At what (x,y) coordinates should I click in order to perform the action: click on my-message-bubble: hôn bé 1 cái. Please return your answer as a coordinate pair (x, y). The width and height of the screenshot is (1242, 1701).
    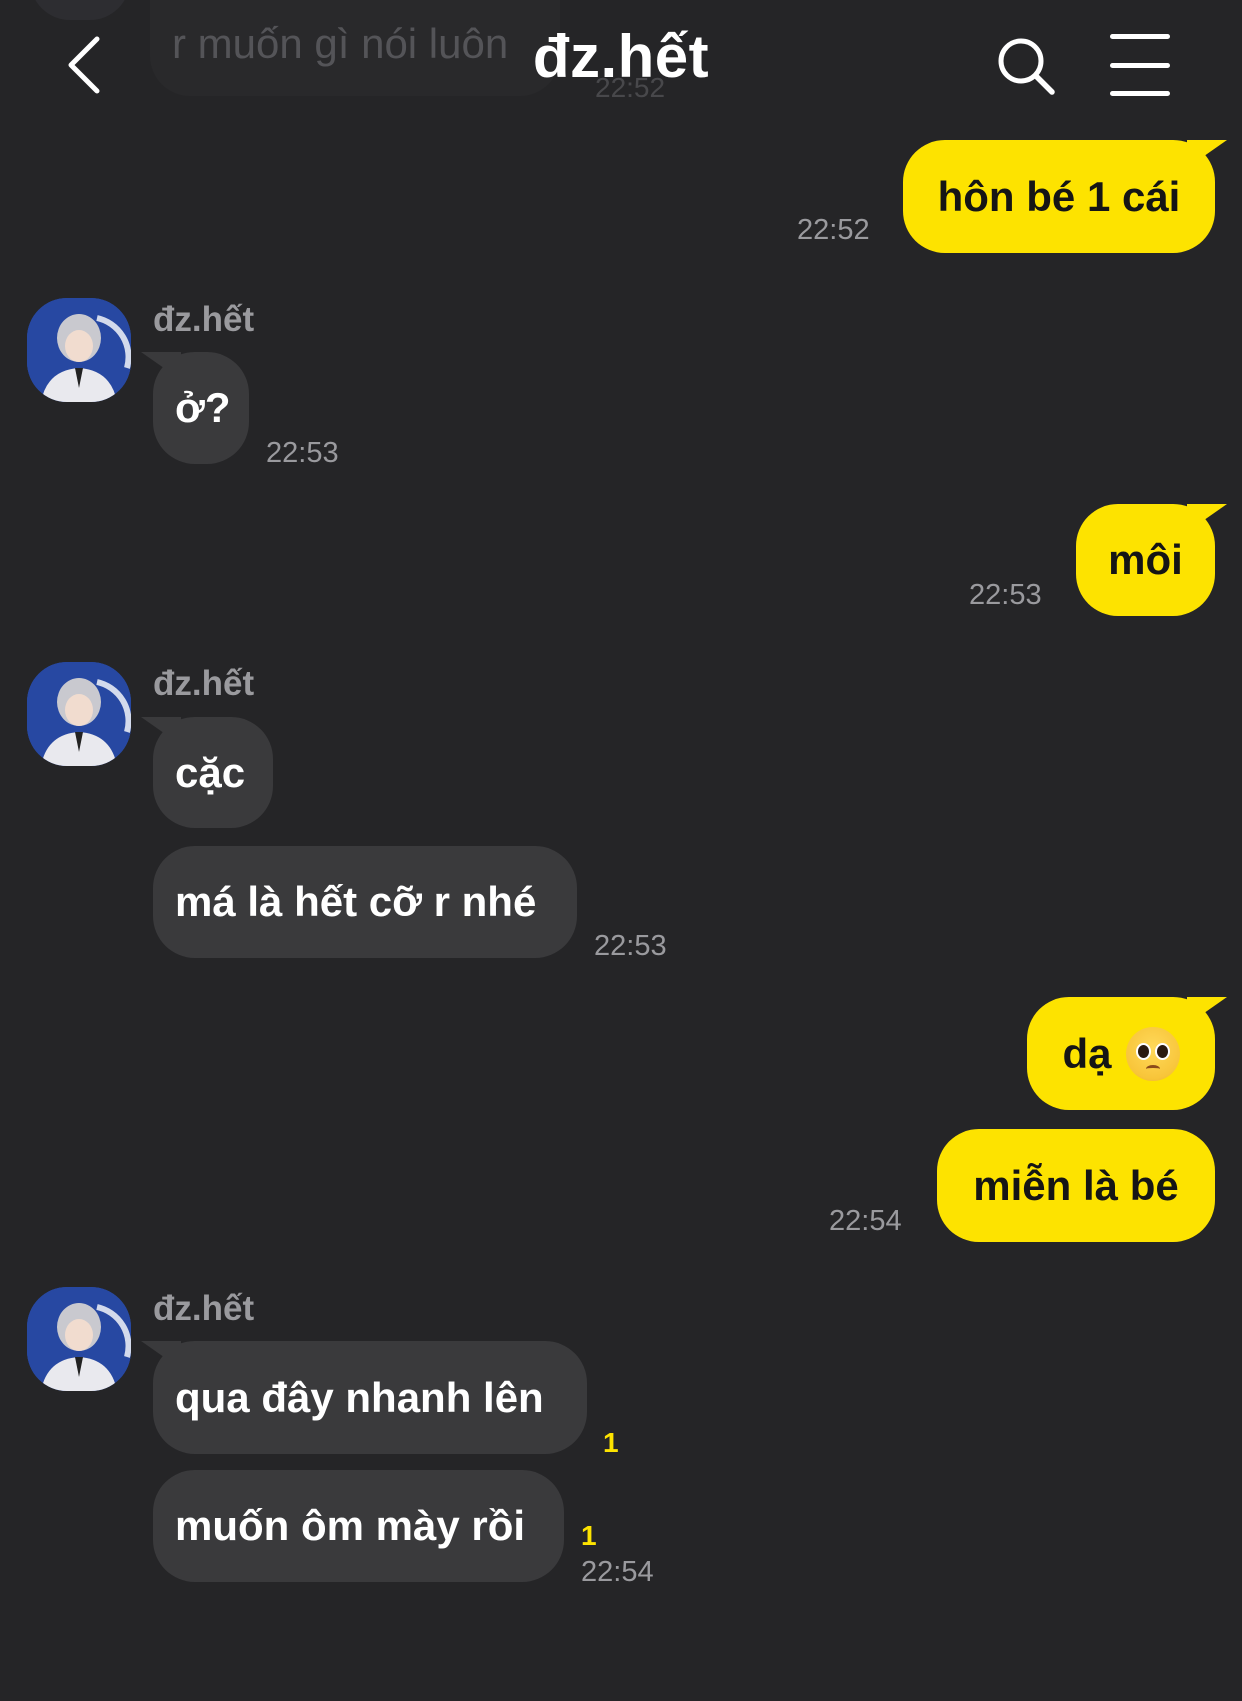
    Looking at the image, I should click on (1065, 196).